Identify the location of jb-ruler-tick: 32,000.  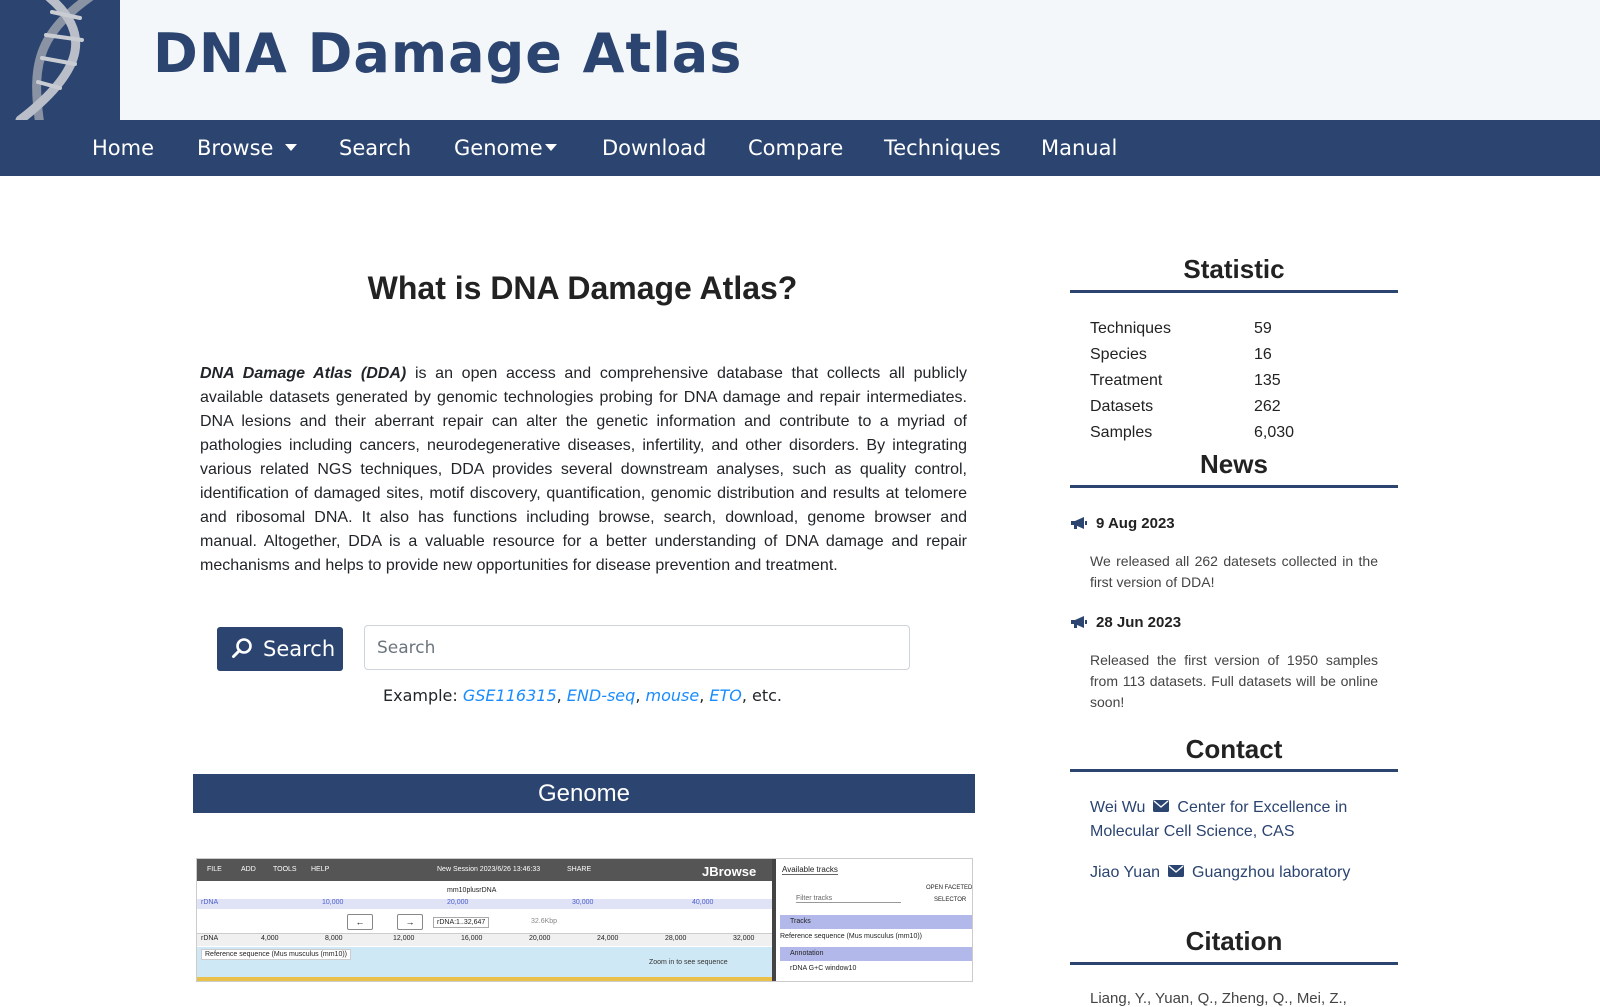
(744, 938).